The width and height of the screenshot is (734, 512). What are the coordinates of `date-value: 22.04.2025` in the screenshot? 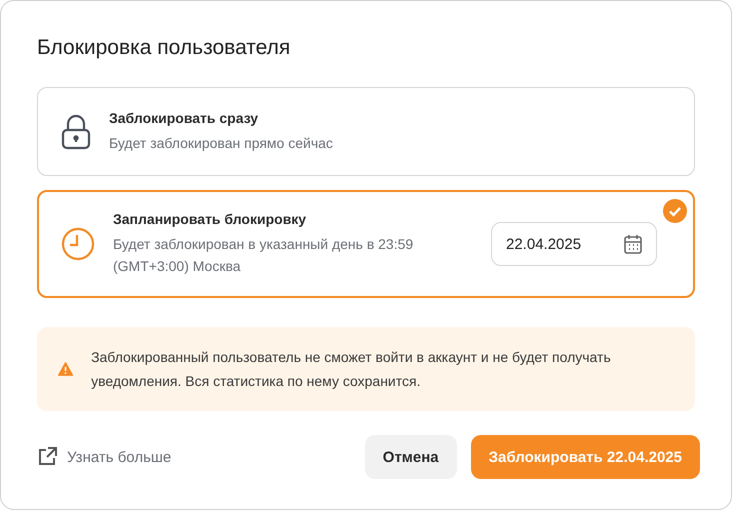 It's located at (544, 244).